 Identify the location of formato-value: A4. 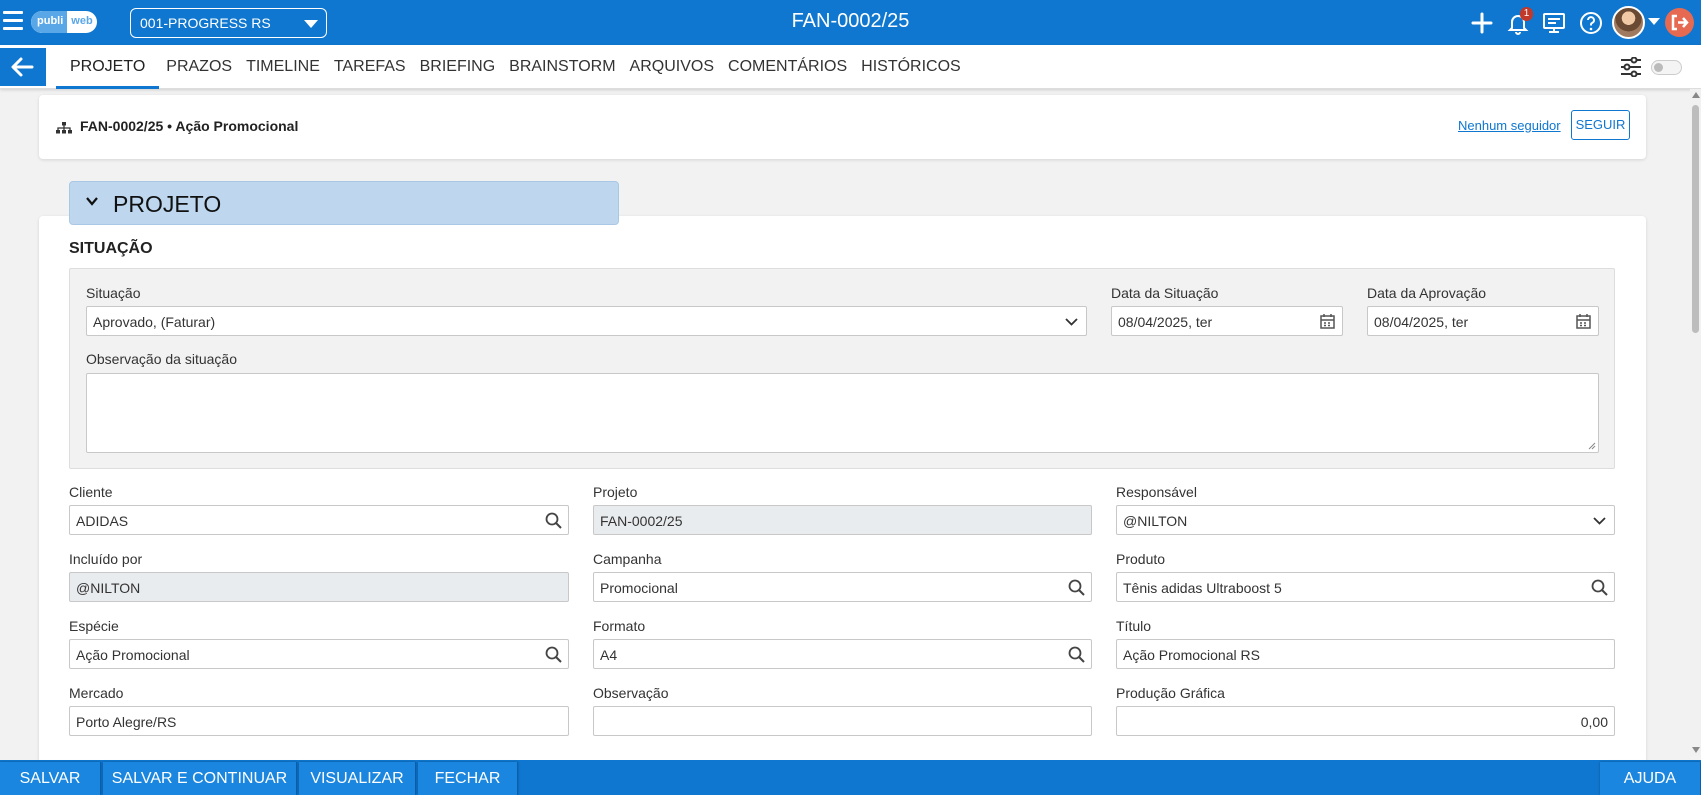
(609, 655).